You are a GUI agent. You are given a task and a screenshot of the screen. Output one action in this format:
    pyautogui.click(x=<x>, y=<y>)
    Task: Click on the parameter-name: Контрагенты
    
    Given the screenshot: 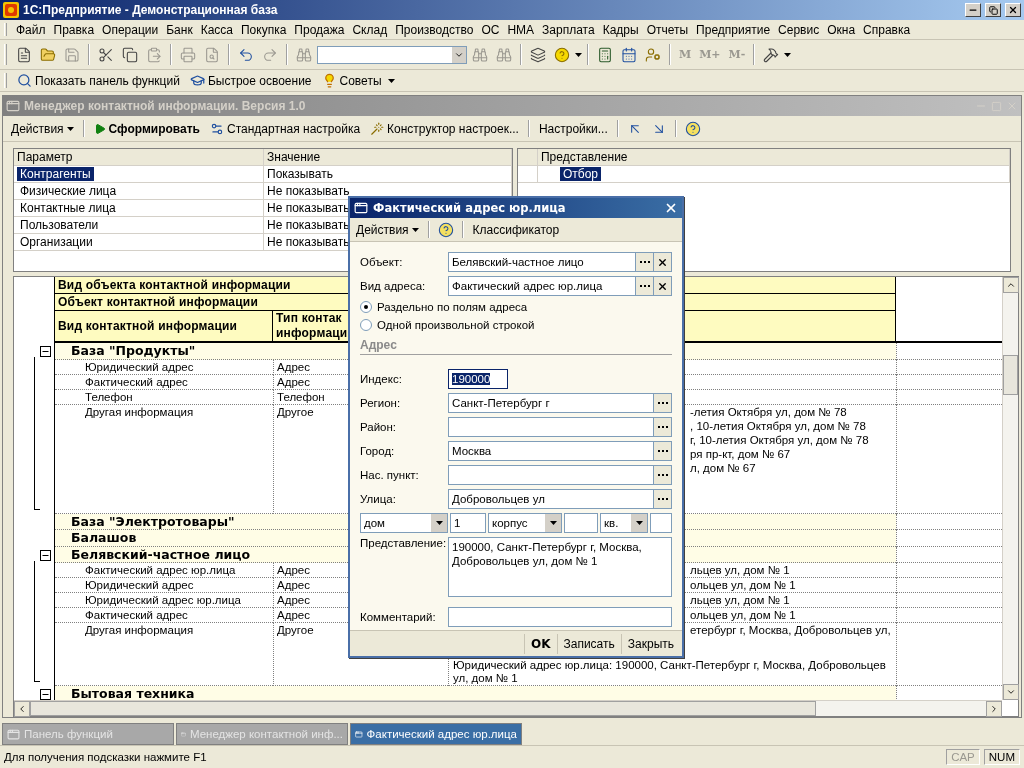 What is the action you would take?
    pyautogui.click(x=55, y=174)
    